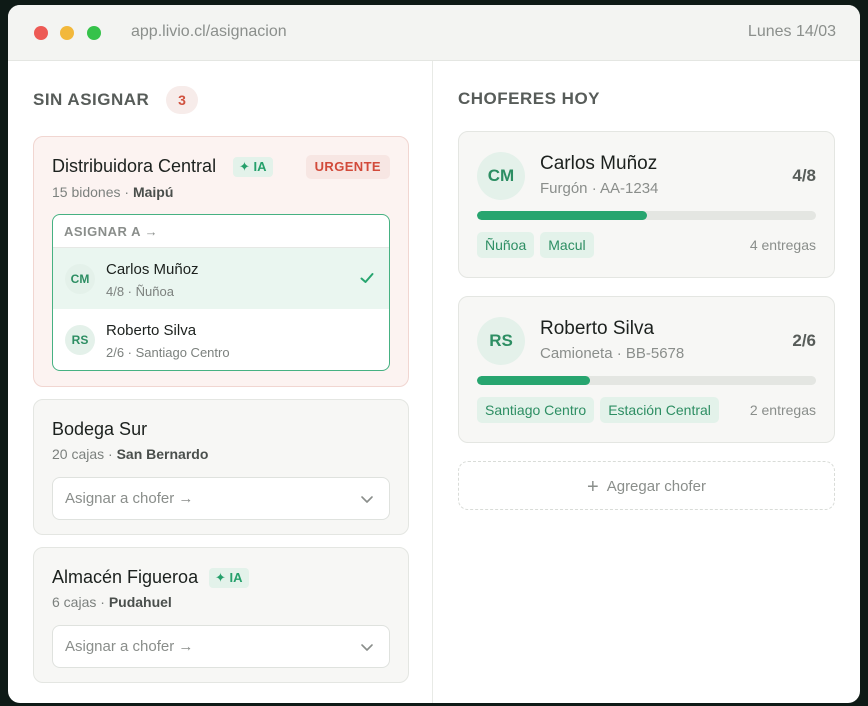  Describe the element at coordinates (536, 410) in the screenshot. I see `zone-tag: Santiago Centro` at that location.